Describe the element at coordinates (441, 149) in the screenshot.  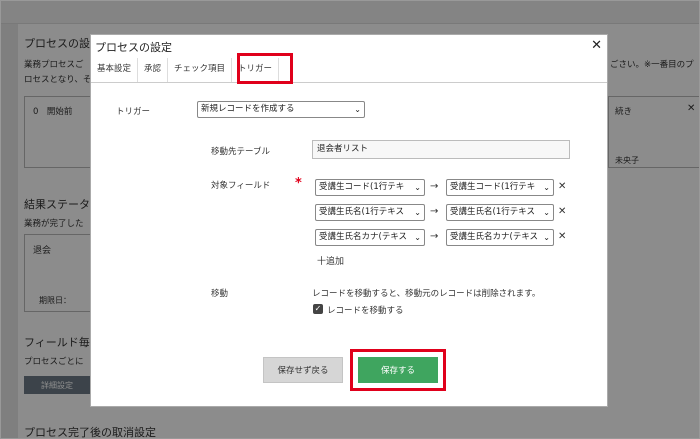
I see `dest-table-field: 退会者リスト` at that location.